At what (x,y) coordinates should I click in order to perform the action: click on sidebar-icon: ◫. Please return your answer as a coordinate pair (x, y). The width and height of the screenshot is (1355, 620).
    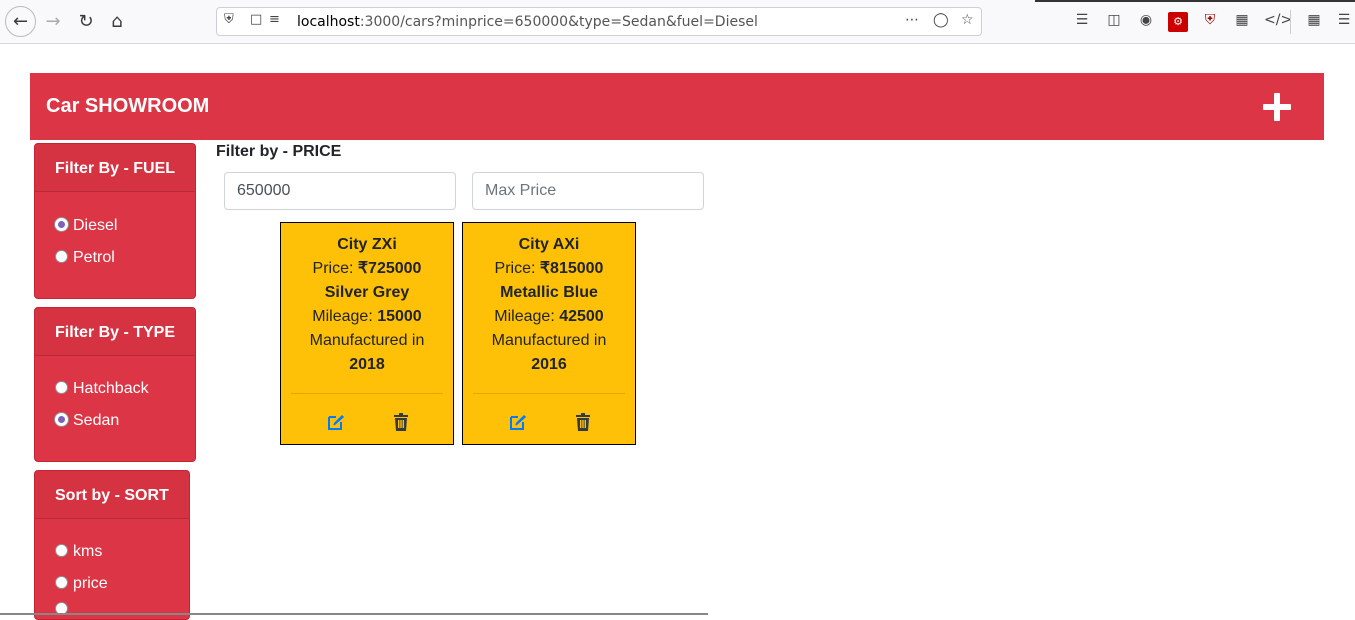
    Looking at the image, I should click on (1114, 22).